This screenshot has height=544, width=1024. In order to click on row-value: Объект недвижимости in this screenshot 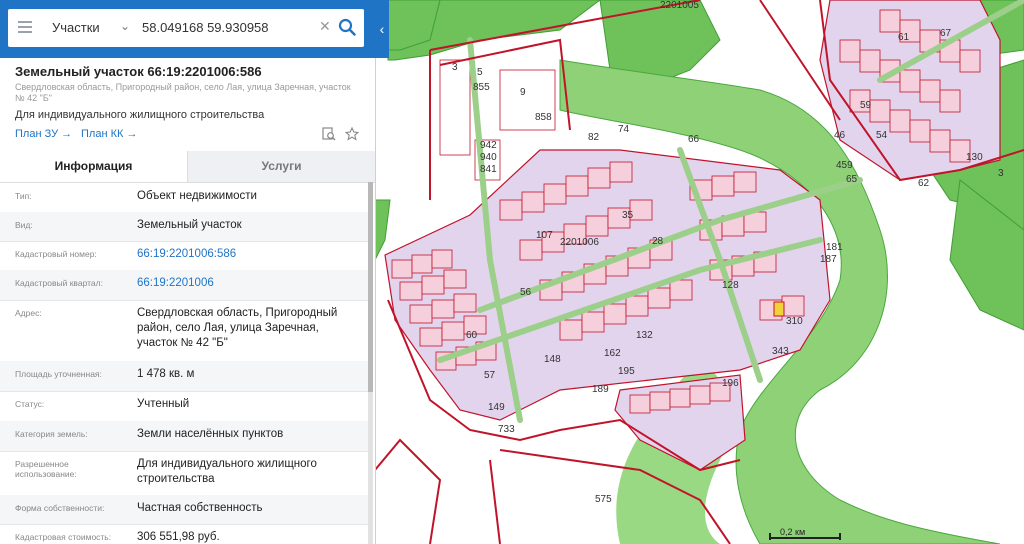, I will do `click(197, 196)`.